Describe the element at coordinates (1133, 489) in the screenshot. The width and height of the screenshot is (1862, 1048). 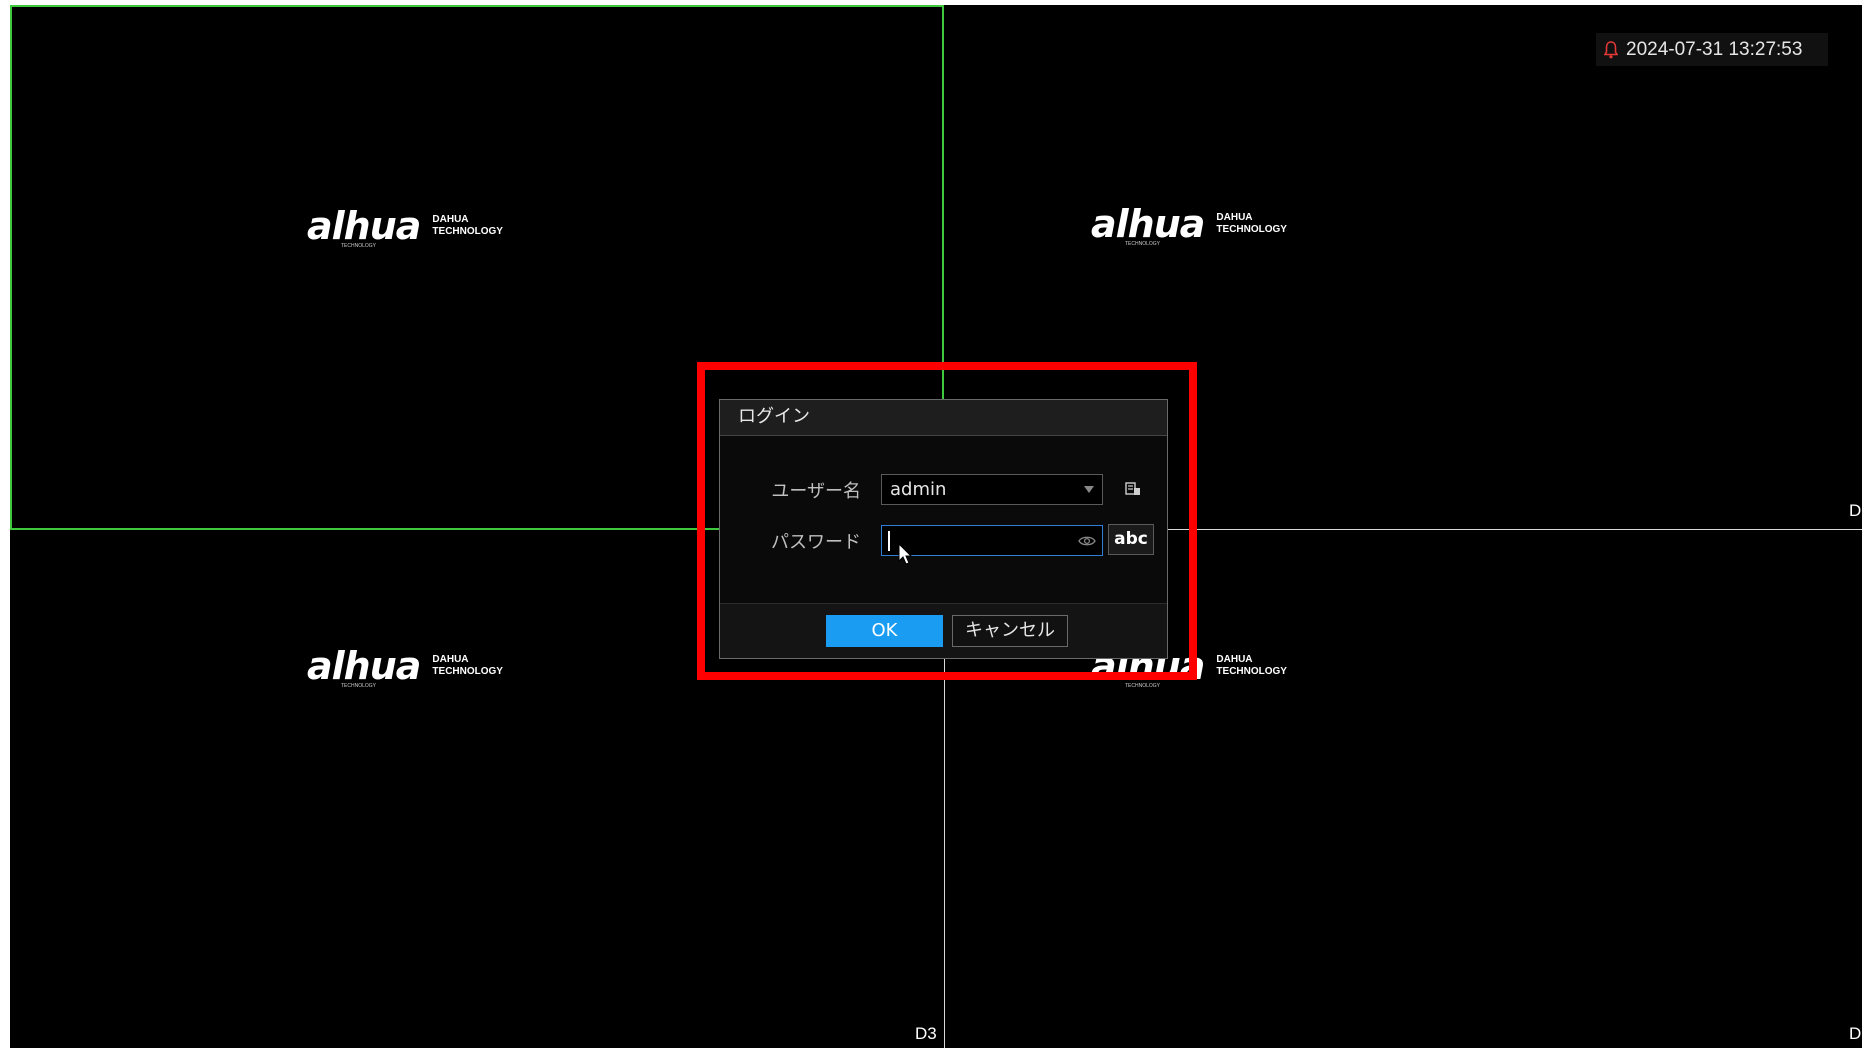
I see `user-list-icon` at that location.